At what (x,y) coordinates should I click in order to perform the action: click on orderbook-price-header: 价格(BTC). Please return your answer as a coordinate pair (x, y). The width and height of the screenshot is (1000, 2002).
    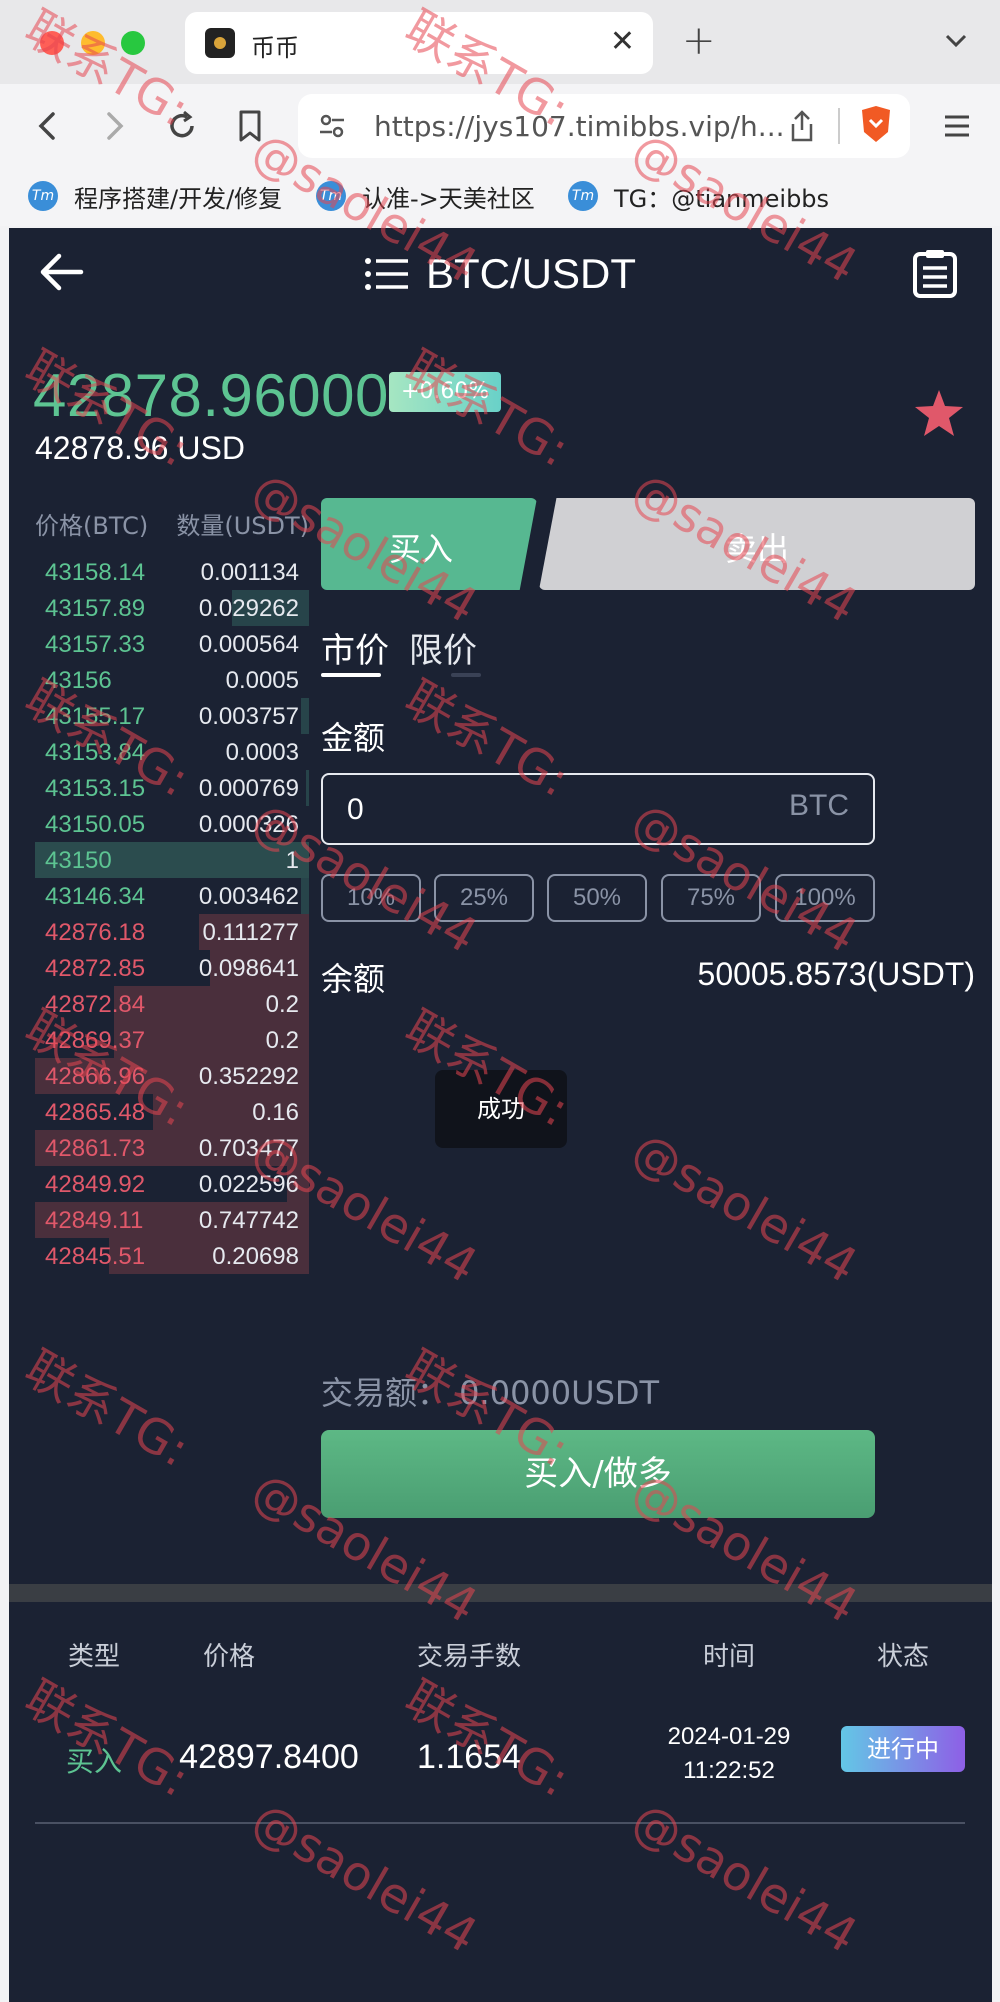
    Looking at the image, I should click on (92, 526).